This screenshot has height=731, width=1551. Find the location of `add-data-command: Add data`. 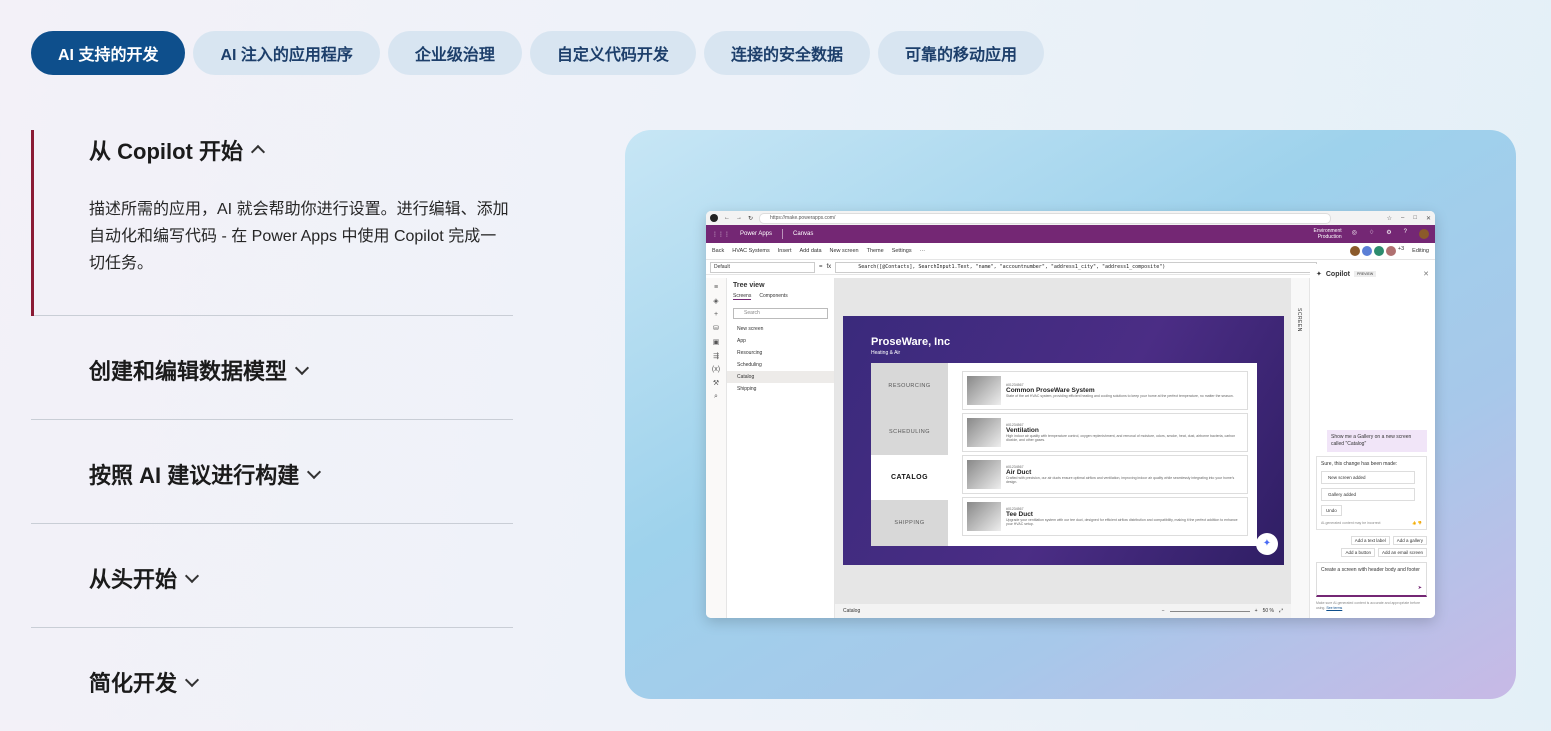

add-data-command: Add data is located at coordinates (810, 251).